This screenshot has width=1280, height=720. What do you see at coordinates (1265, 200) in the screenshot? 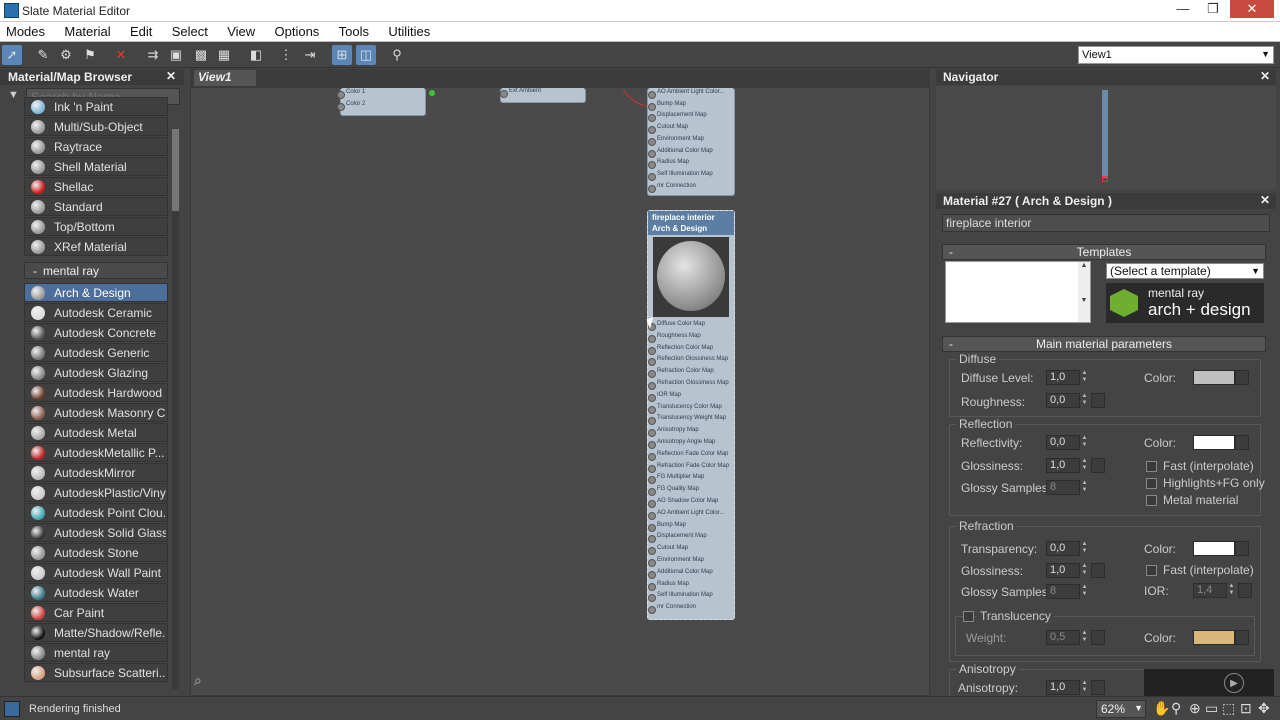
I see `props-close-icon: ✕` at bounding box center [1265, 200].